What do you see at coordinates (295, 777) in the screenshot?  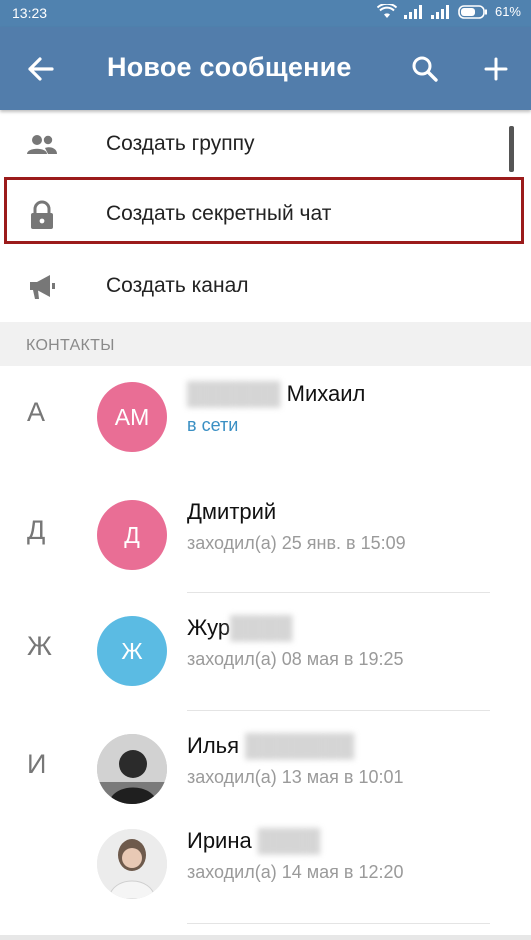 I see `contact-status: заходил(а) 13 мая в 10:01` at bounding box center [295, 777].